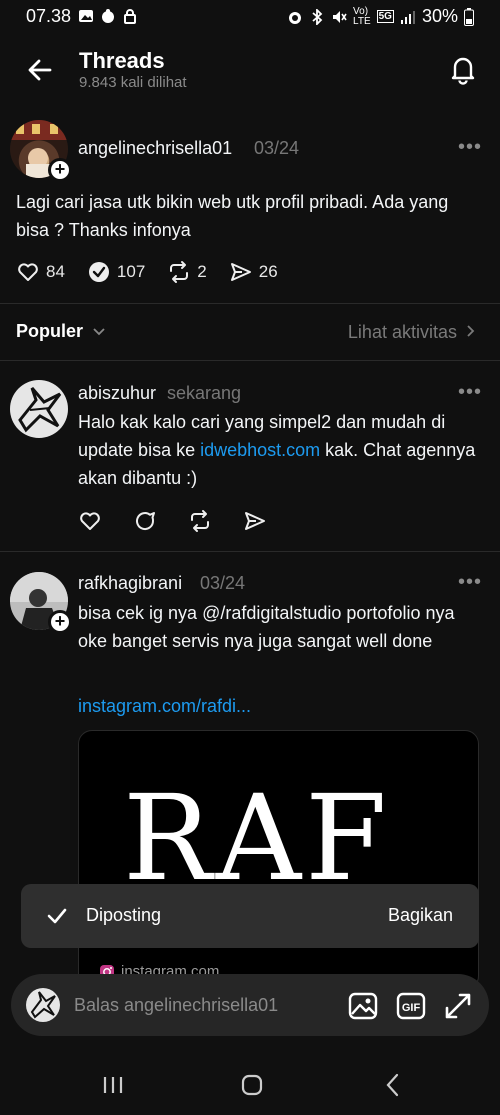  What do you see at coordinates (204, 393) in the screenshot?
I see `reply-time: sekarang` at bounding box center [204, 393].